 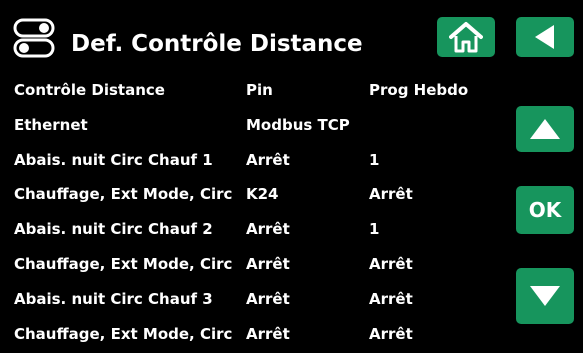 What do you see at coordinates (51, 124) in the screenshot?
I see `setting-name: Ethernet` at bounding box center [51, 124].